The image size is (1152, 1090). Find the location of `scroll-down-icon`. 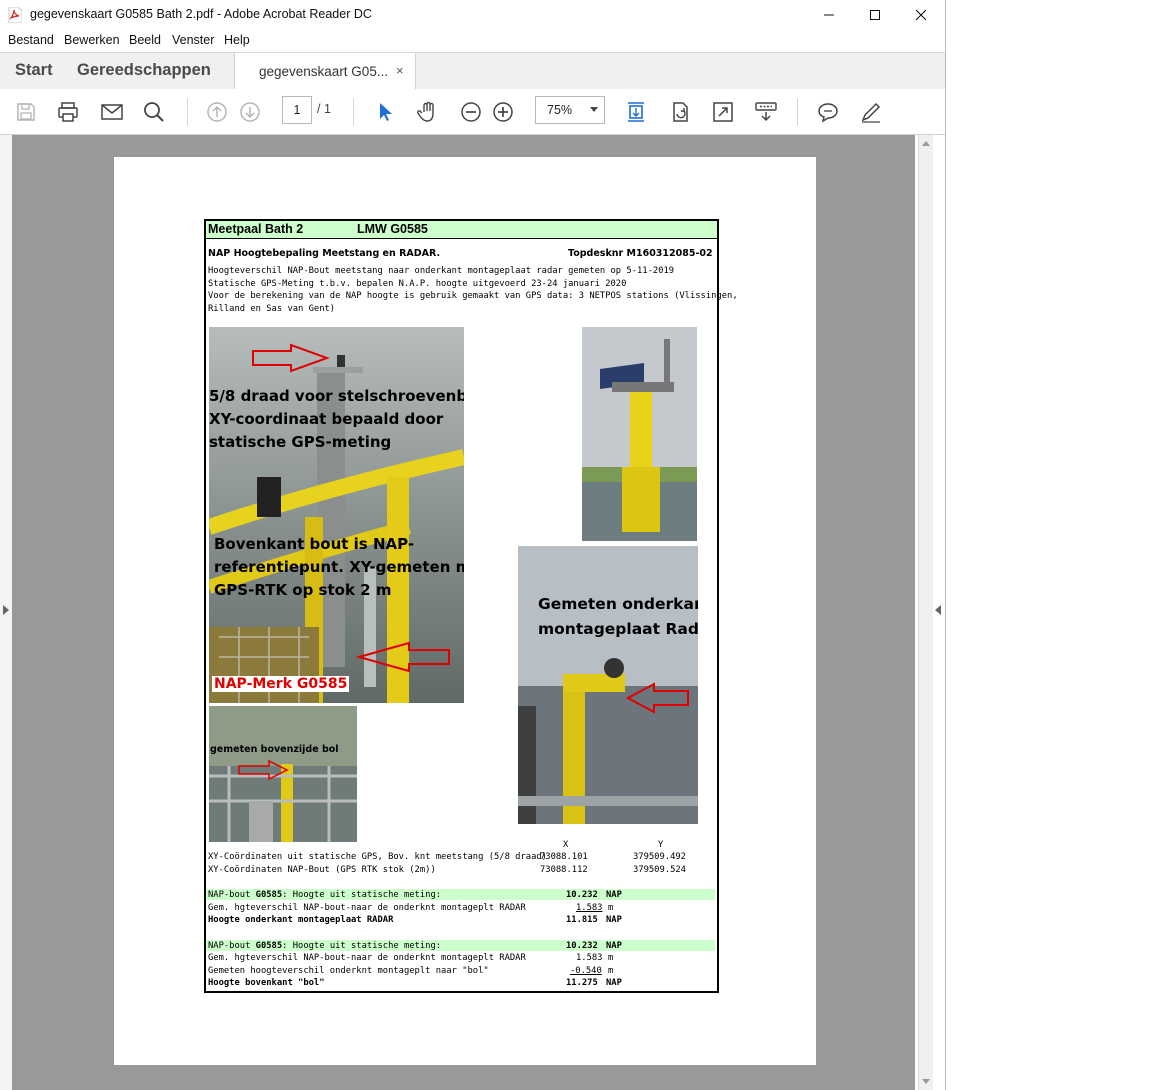

scroll-down-icon is located at coordinates (926, 1081).